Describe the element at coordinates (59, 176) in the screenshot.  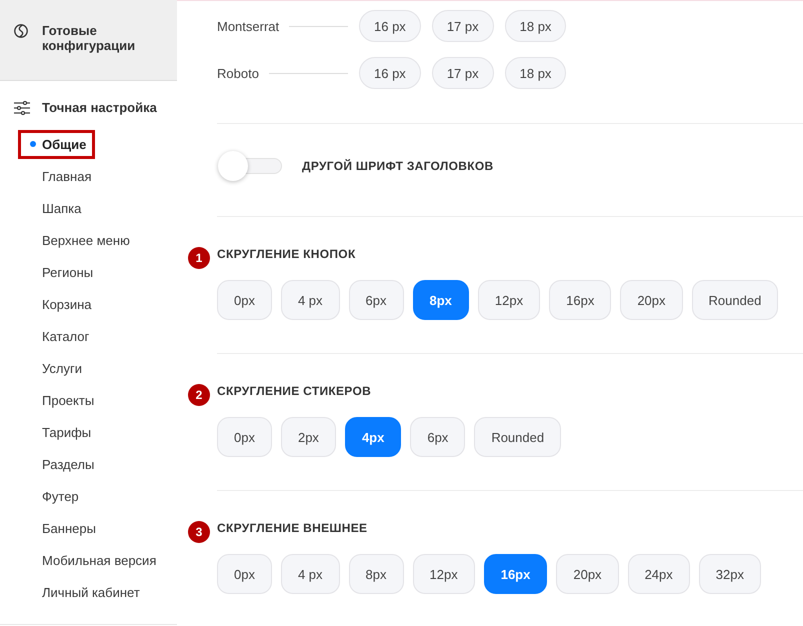
I see `sidebar-item: Главная` at that location.